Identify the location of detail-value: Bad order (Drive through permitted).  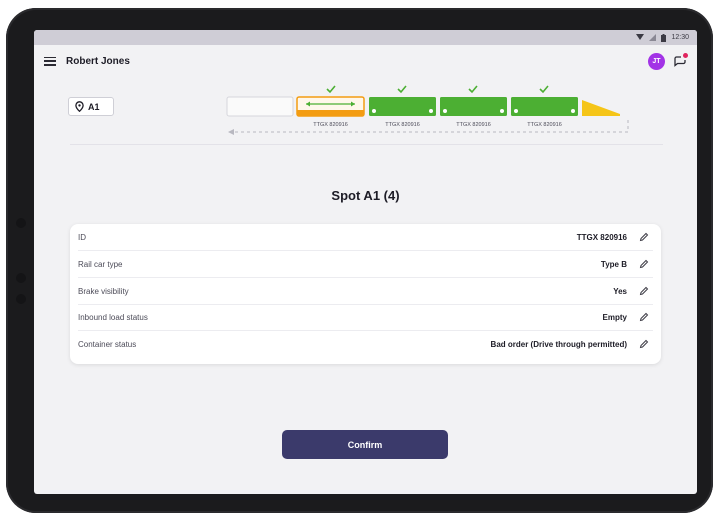
(558, 344).